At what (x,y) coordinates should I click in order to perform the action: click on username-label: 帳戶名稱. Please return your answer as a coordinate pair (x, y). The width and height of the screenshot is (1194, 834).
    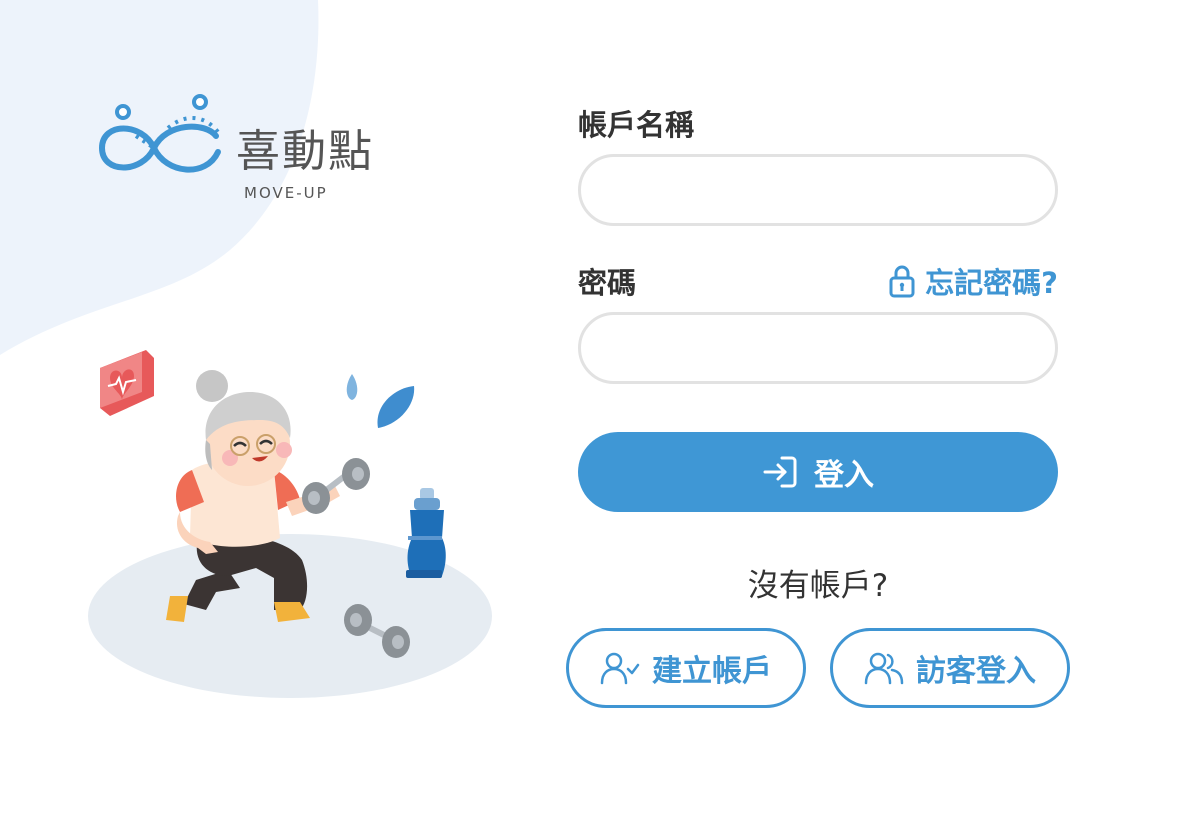
    Looking at the image, I should click on (636, 125).